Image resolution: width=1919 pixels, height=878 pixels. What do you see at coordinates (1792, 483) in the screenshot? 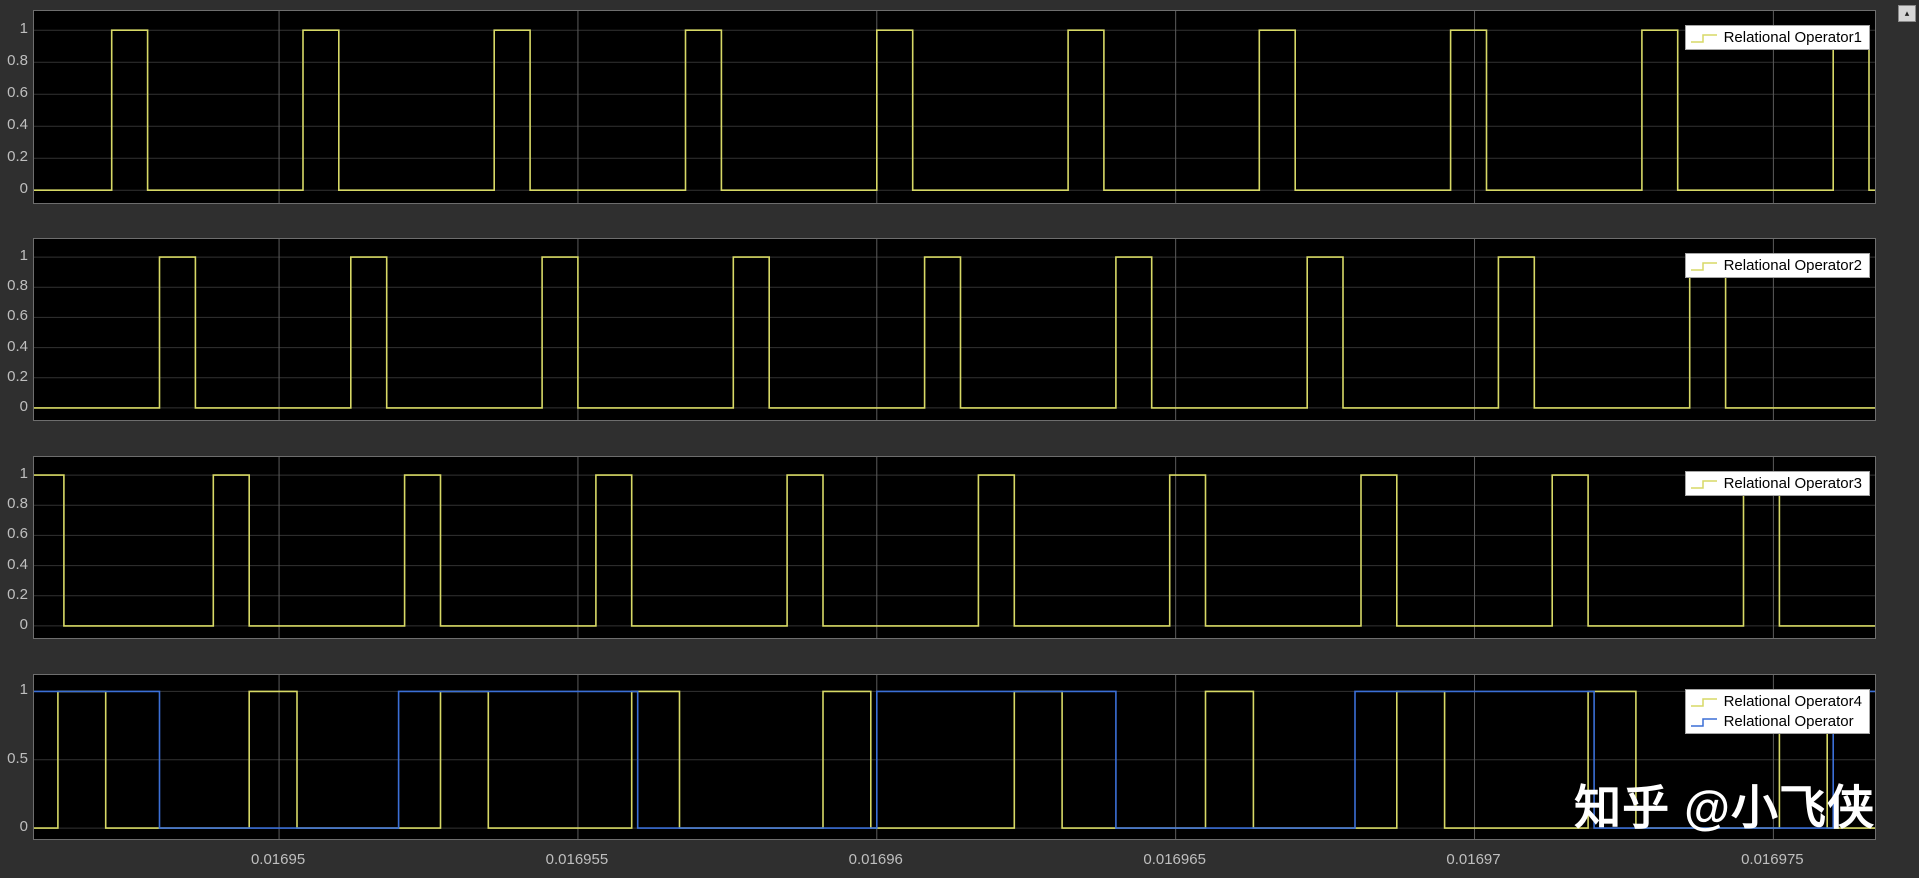
I see `legend-label: Relational Operator3` at bounding box center [1792, 483].